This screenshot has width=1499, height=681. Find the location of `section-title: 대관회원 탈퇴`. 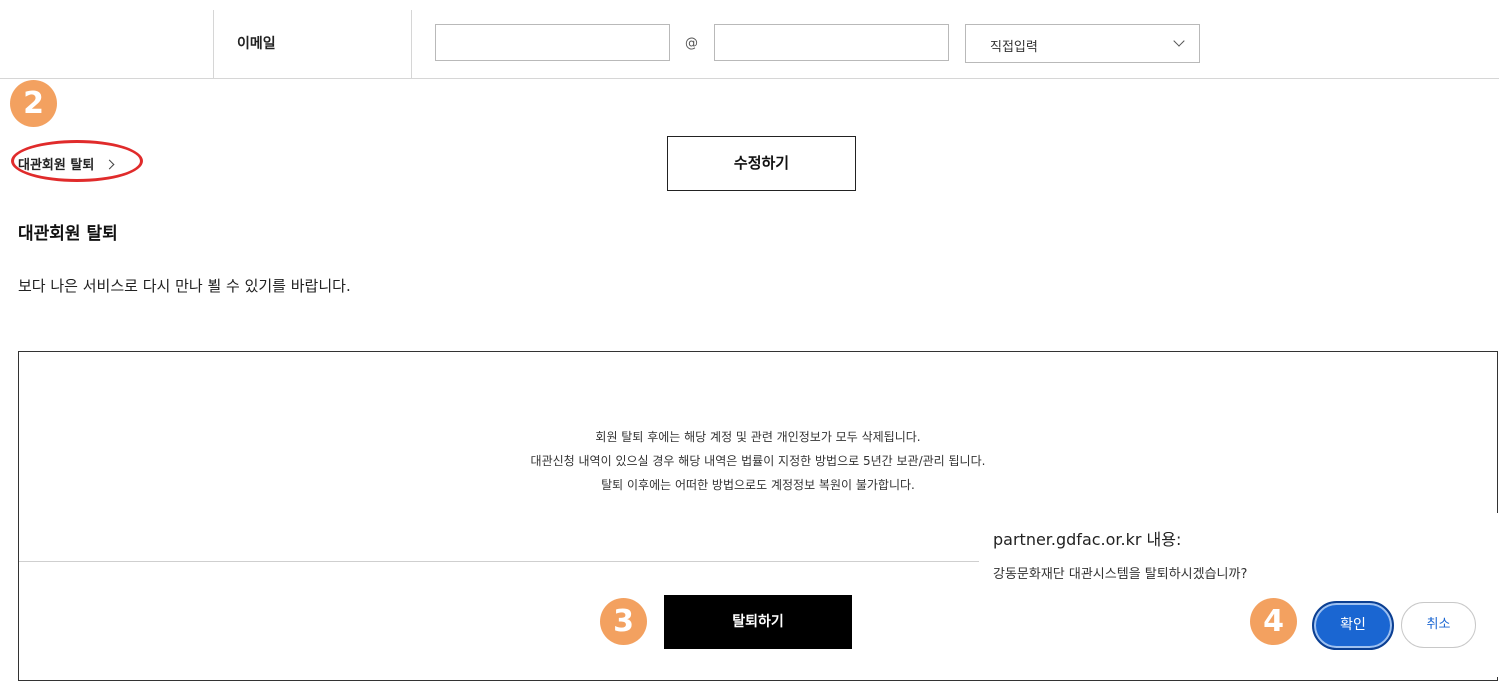

section-title: 대관회원 탈퇴 is located at coordinates (68, 234).